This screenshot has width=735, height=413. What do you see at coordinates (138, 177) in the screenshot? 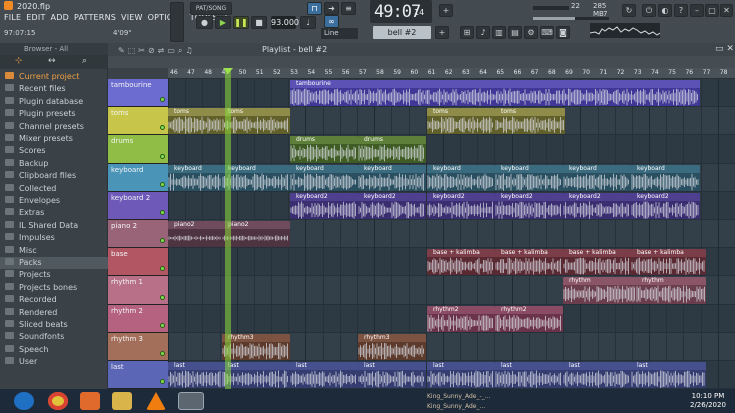
I see `track-header-keyboard: keyboard` at bounding box center [138, 177].